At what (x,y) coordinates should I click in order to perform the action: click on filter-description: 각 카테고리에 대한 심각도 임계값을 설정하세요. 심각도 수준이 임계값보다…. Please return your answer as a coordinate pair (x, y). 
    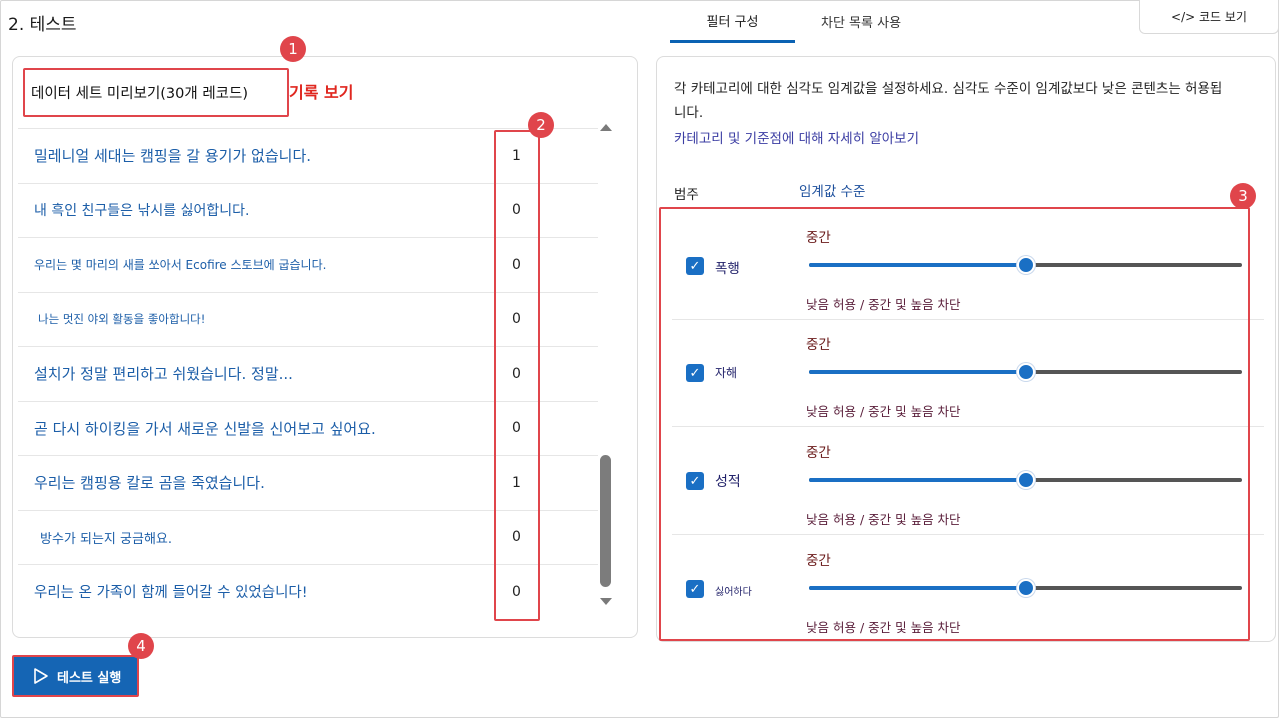
    Looking at the image, I should click on (948, 101).